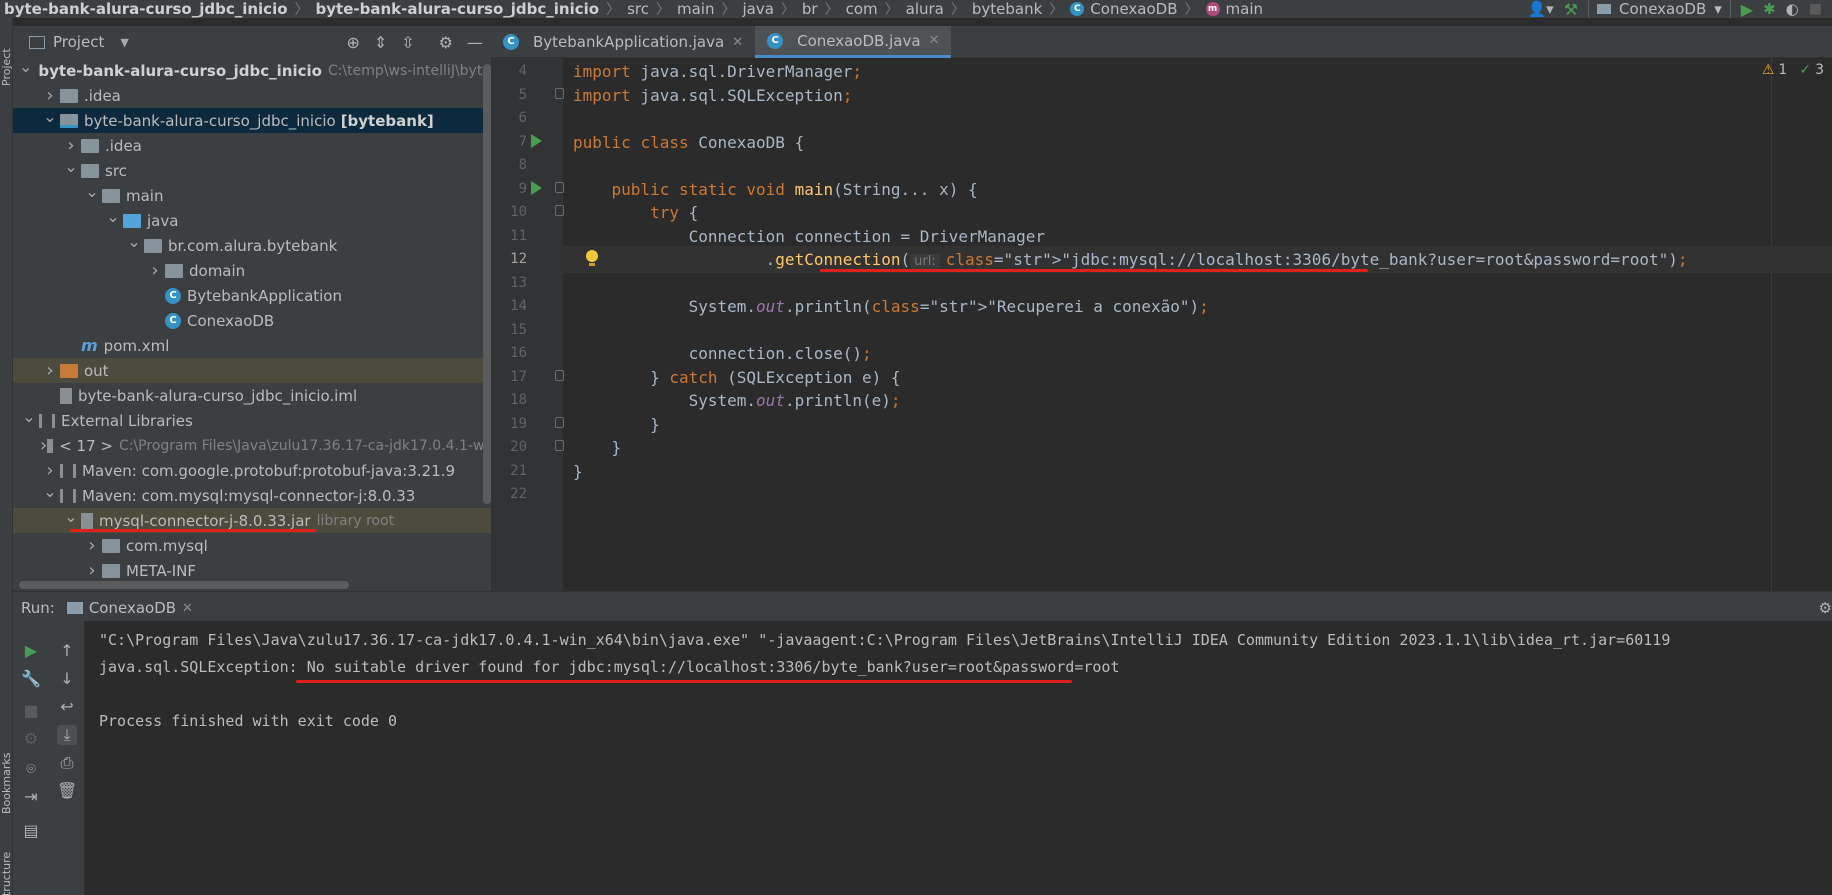 Image resolution: width=1832 pixels, height=895 pixels. Describe the element at coordinates (1234, 9) in the screenshot. I see `breadcrumb-method: m main` at that location.